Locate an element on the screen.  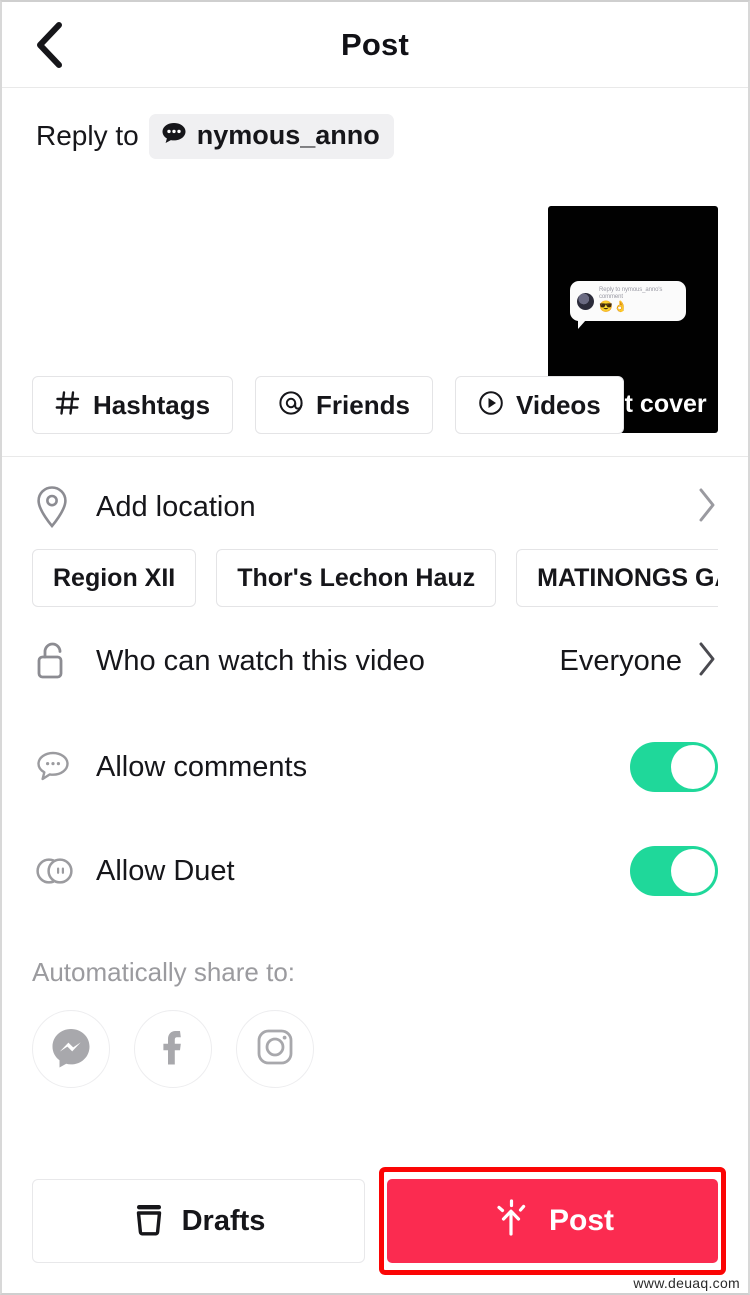
post-button: Post is located at coordinates (552, 1221).